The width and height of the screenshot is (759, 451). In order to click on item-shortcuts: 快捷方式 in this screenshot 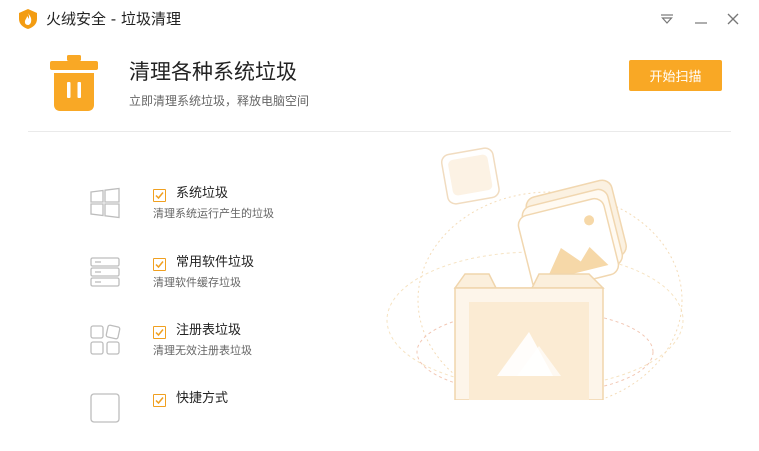, I will do `click(200, 421)`.